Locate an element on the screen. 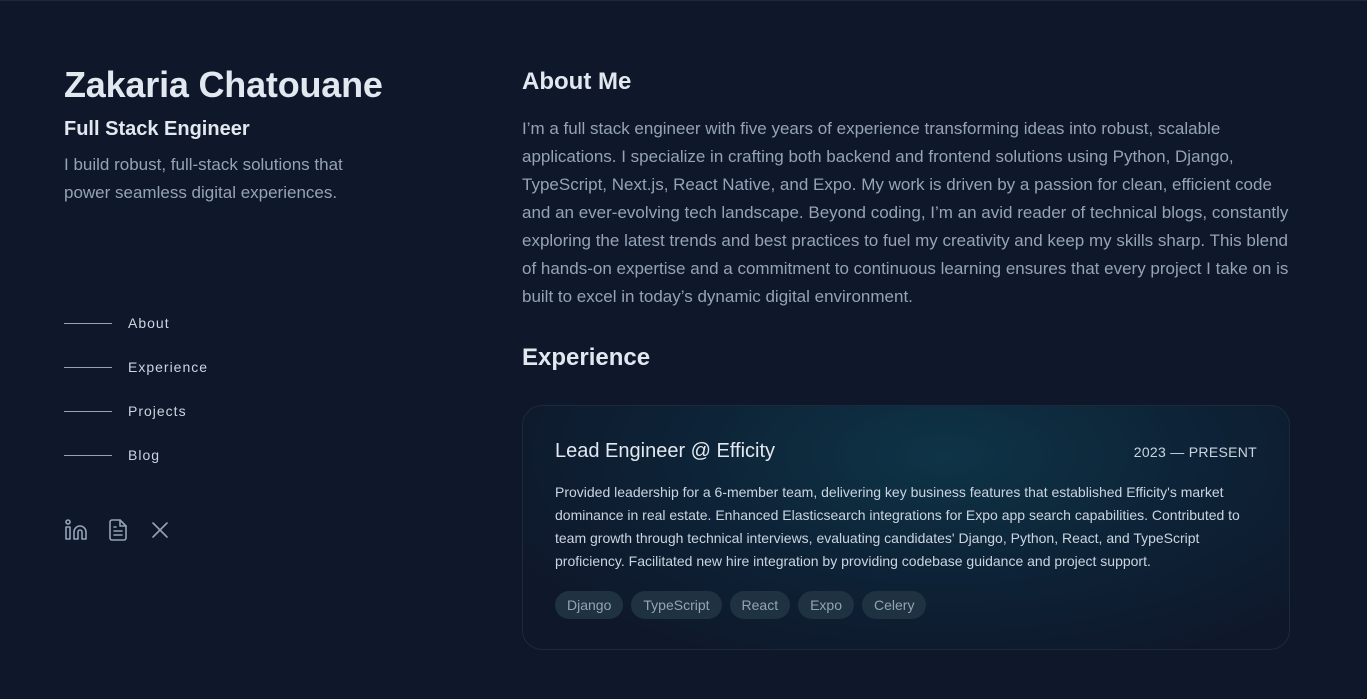 The height and width of the screenshot is (699, 1367). tech-tag: Celery is located at coordinates (894, 605).